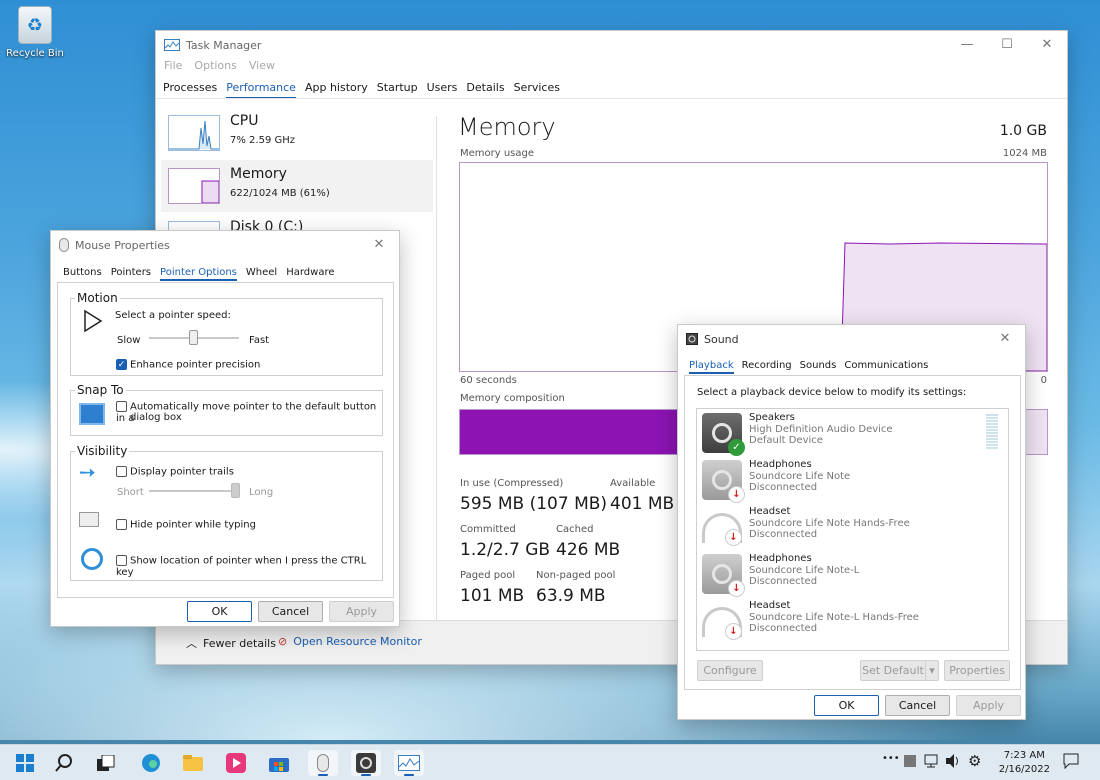 This screenshot has height=780, width=1100. Describe the element at coordinates (770, 605) in the screenshot. I see `device-name: Headset` at that location.